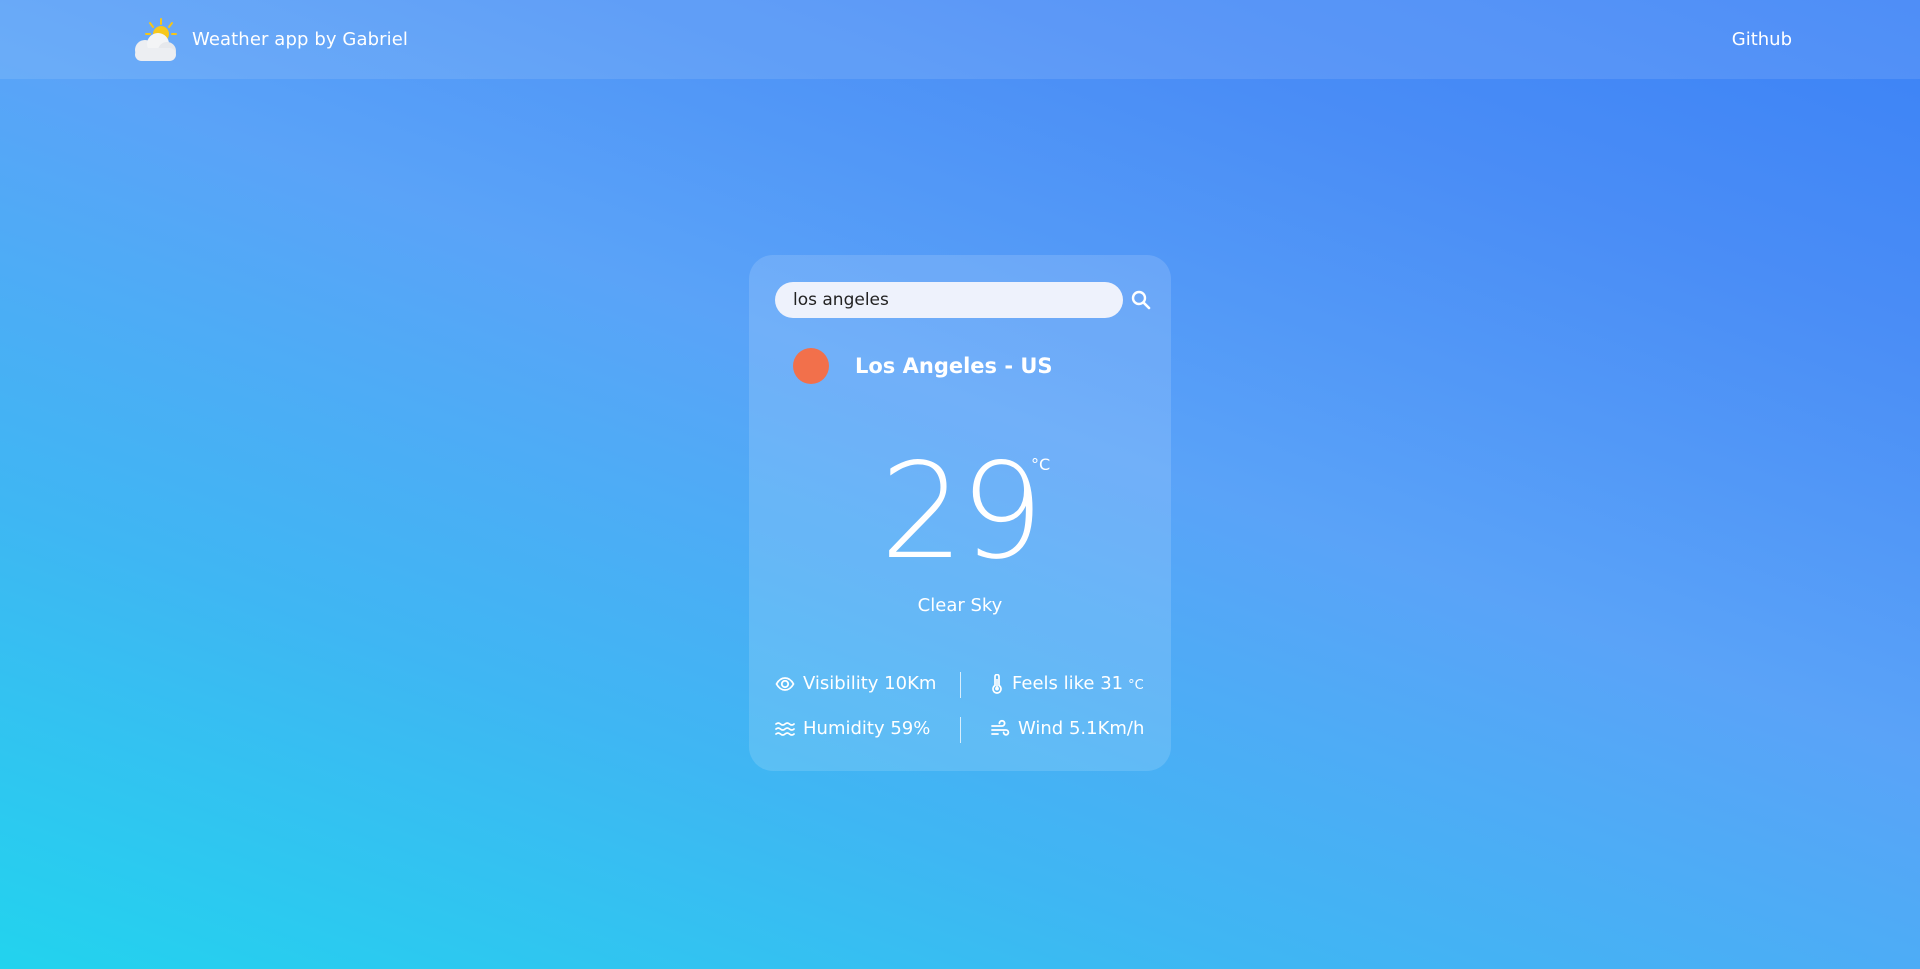 The width and height of the screenshot is (1920, 969). What do you see at coordinates (949, 300) in the screenshot?
I see `city-search-input` at bounding box center [949, 300].